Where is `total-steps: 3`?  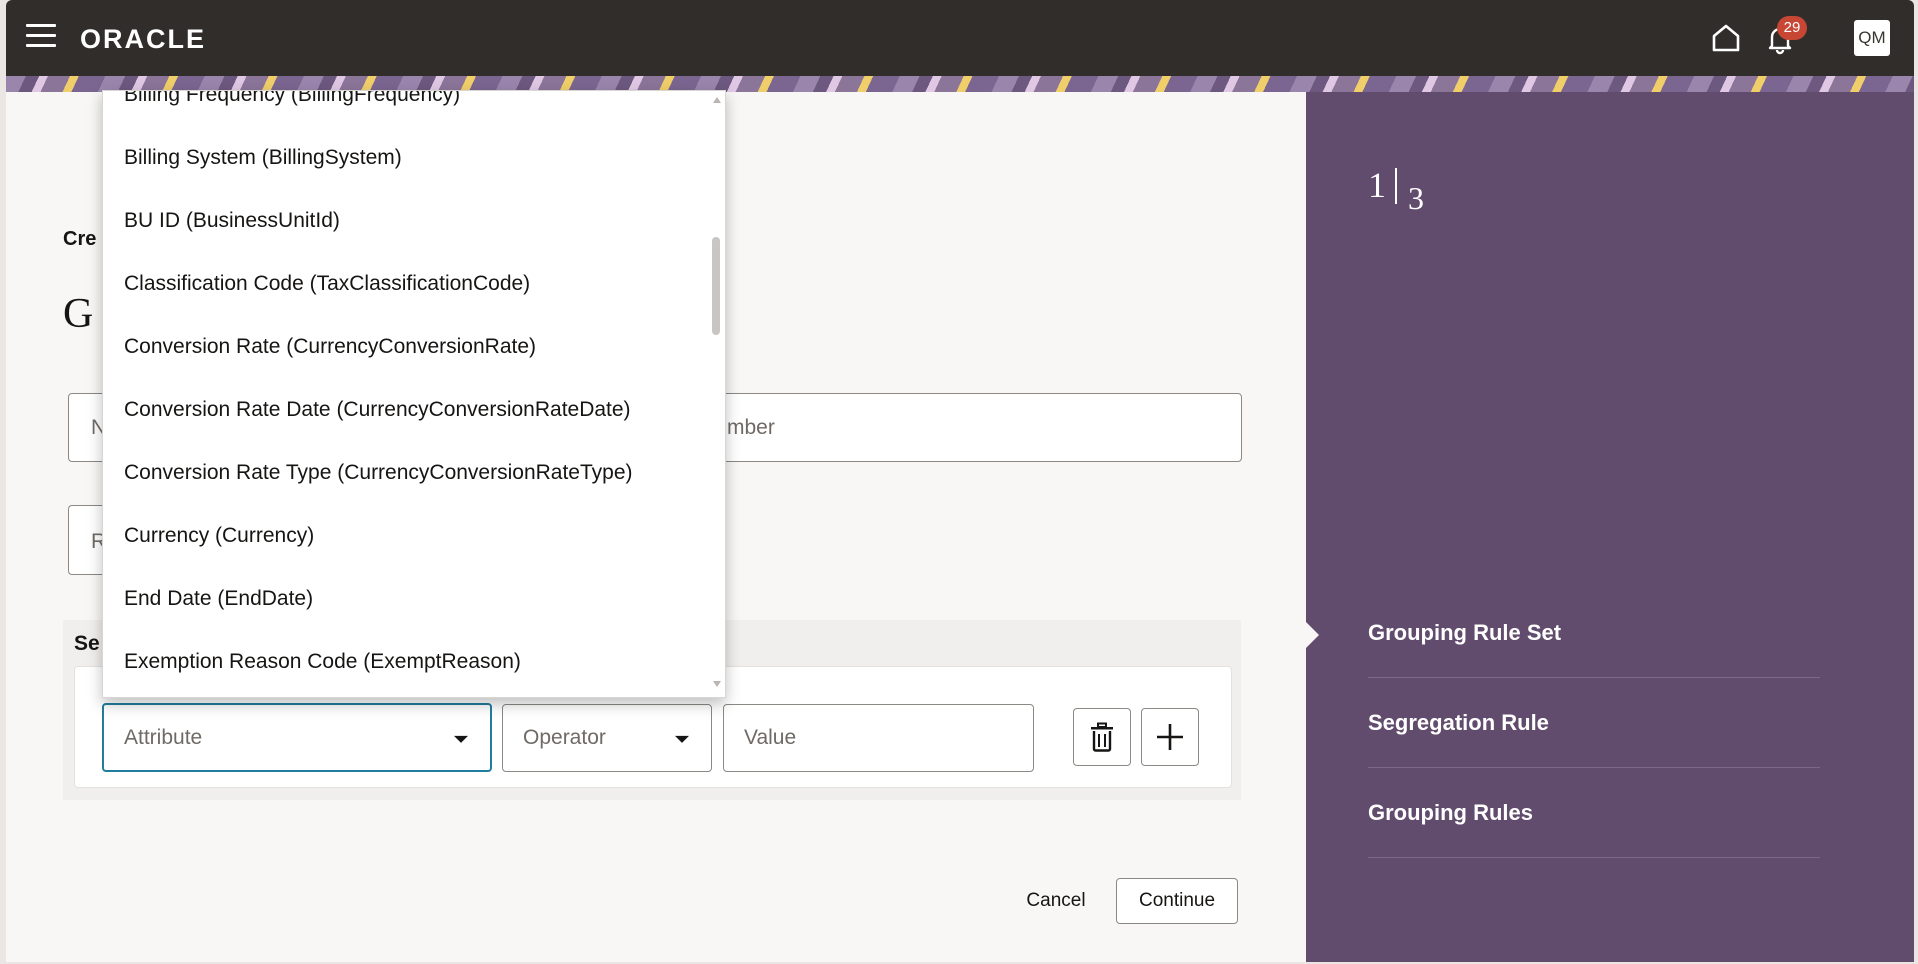 total-steps: 3 is located at coordinates (1416, 198).